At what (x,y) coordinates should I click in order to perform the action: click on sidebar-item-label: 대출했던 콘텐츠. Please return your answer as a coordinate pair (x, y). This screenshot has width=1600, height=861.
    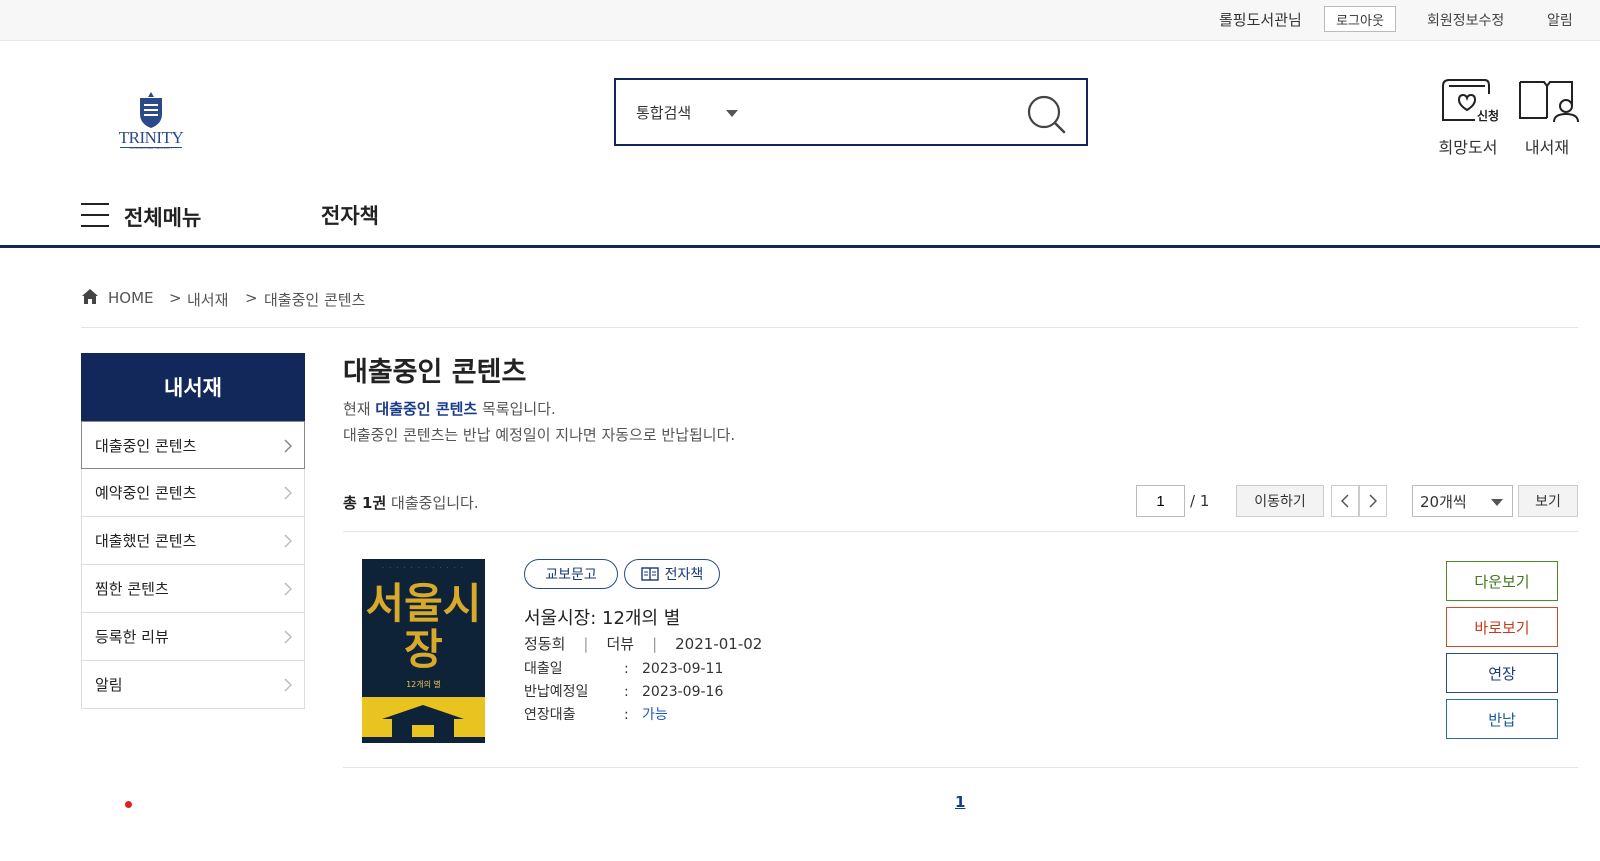
    Looking at the image, I should click on (146, 541).